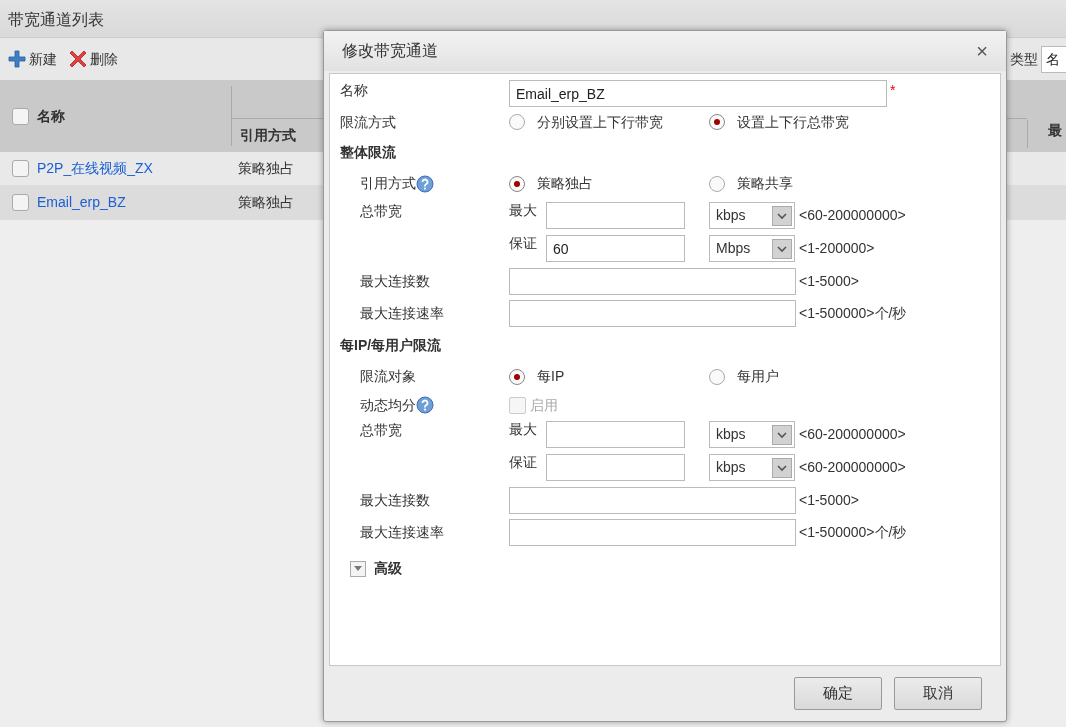  Describe the element at coordinates (1055, 130) in the screenshot. I see `column-header: 最` at that location.